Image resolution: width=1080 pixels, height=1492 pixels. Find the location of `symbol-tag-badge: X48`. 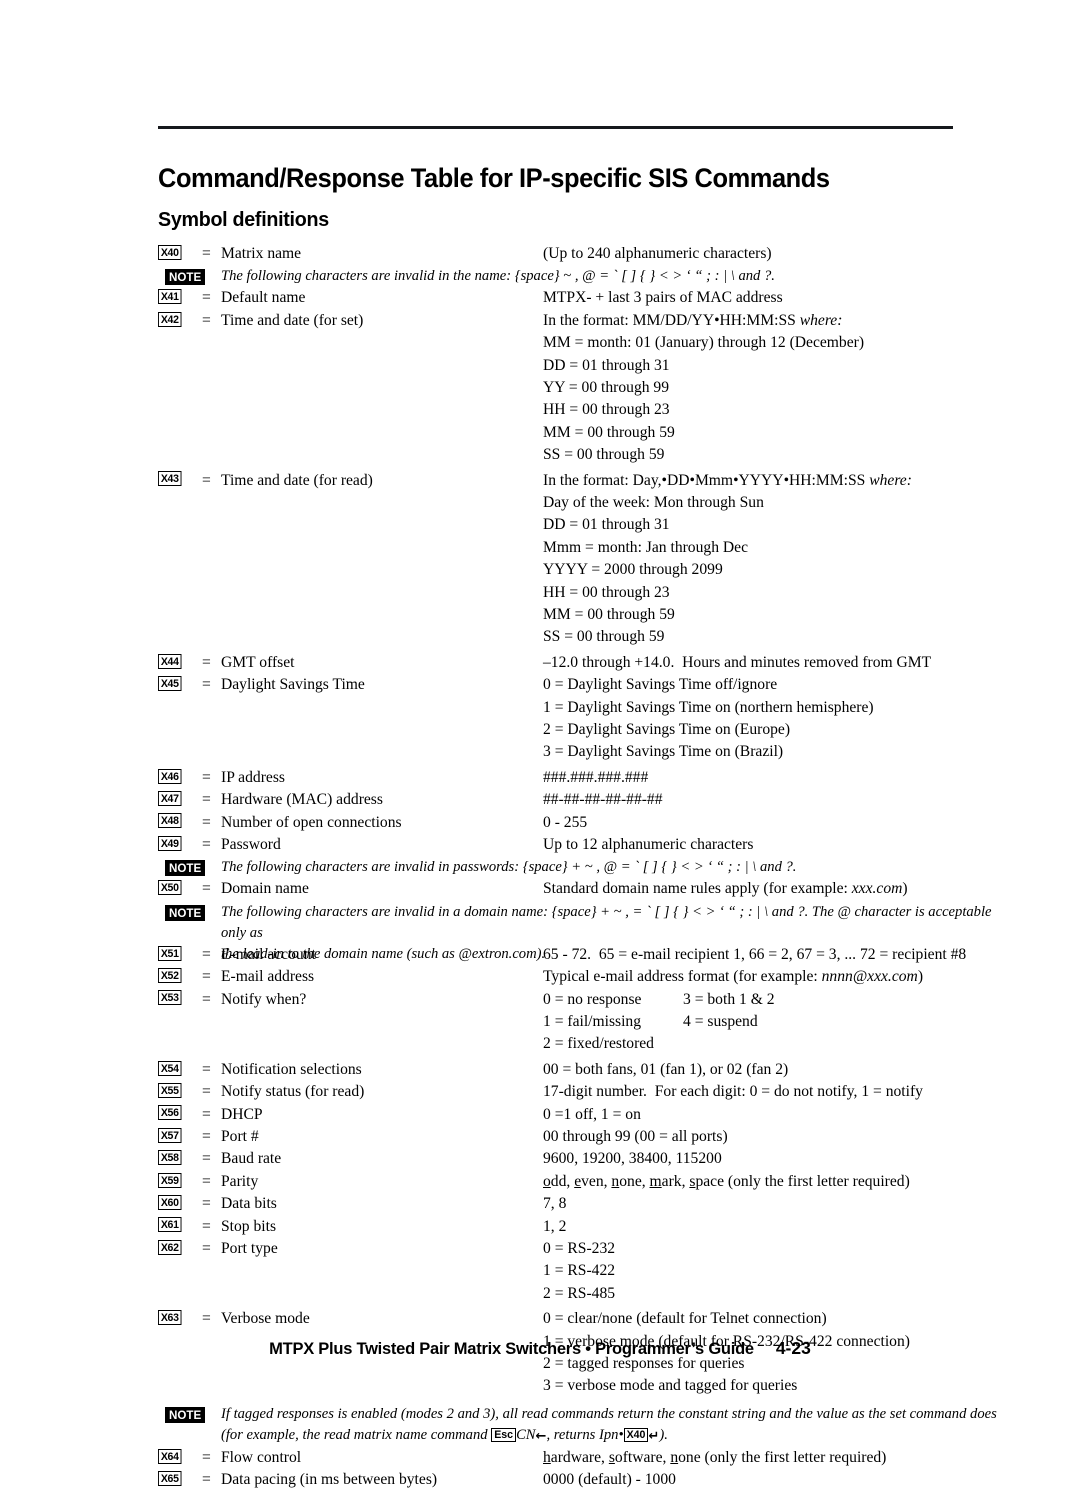

symbol-tag-badge: X48 is located at coordinates (170, 821).